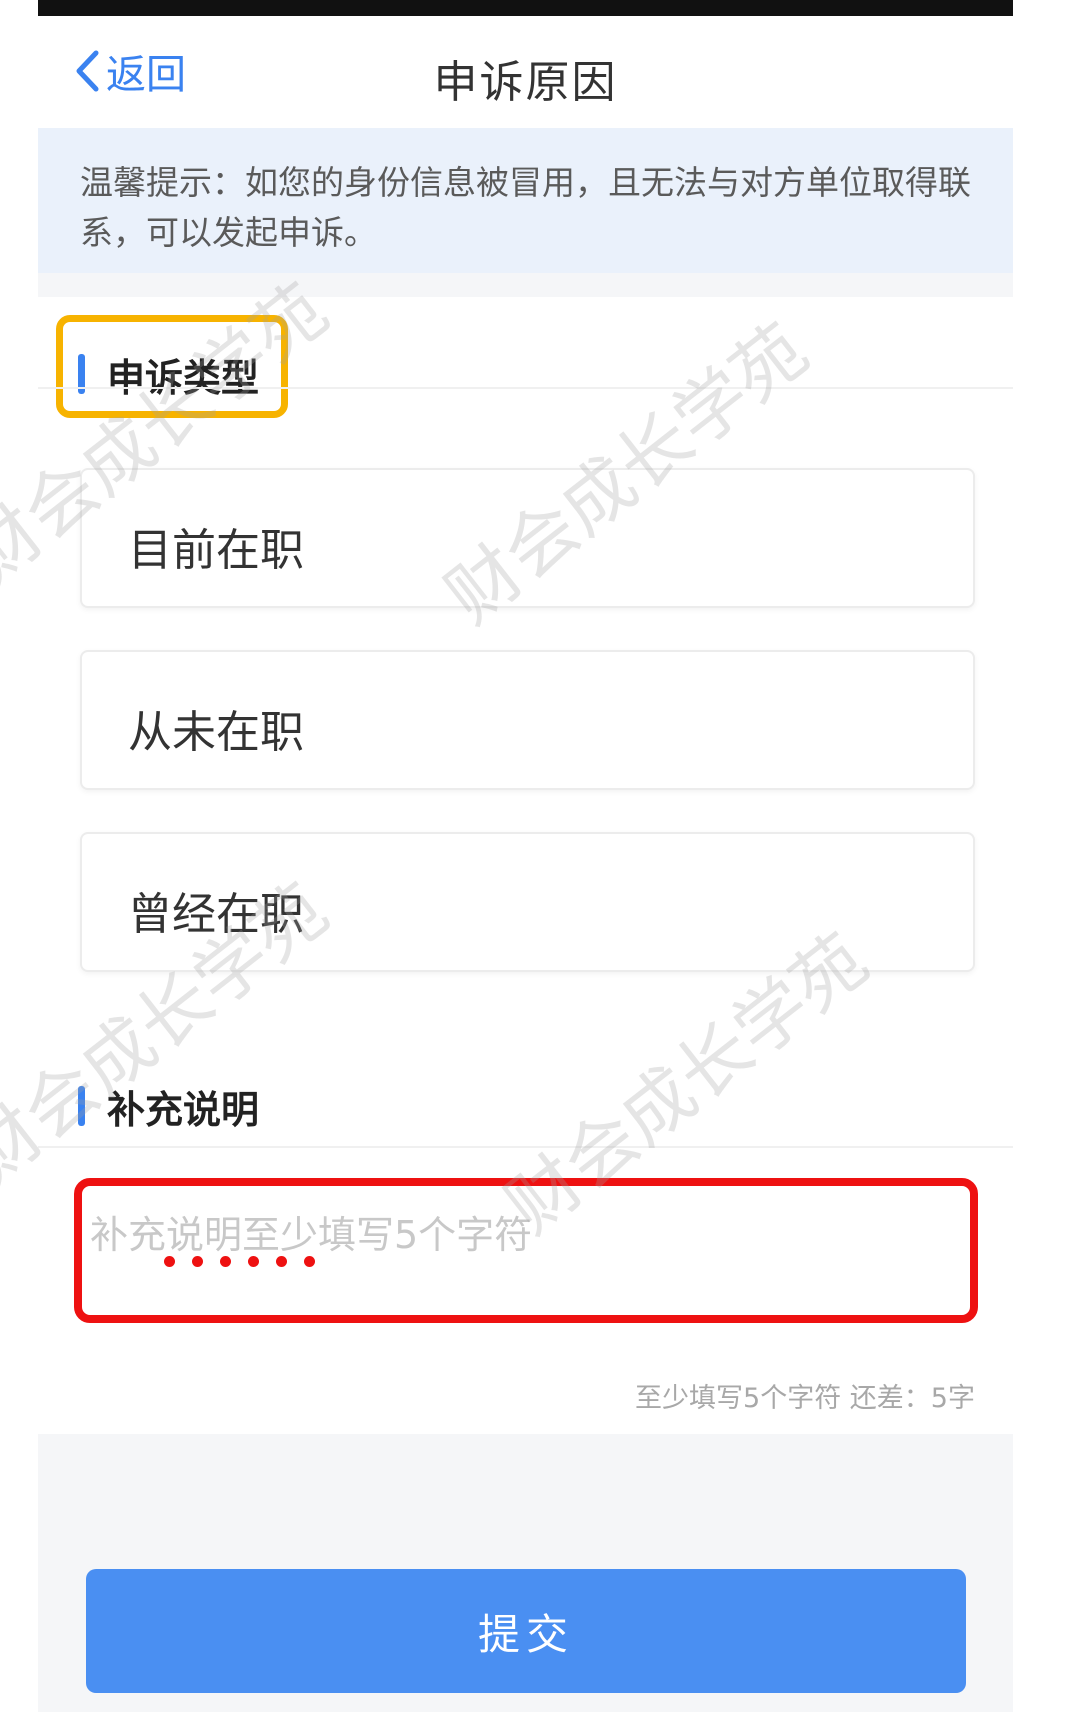 The image size is (1080, 1712). I want to click on option-label: 从未在职, so click(216, 732).